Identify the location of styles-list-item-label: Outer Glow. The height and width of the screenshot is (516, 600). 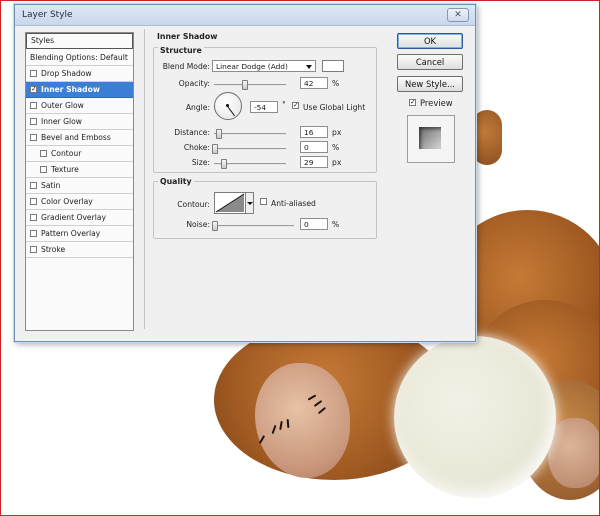
(62, 105).